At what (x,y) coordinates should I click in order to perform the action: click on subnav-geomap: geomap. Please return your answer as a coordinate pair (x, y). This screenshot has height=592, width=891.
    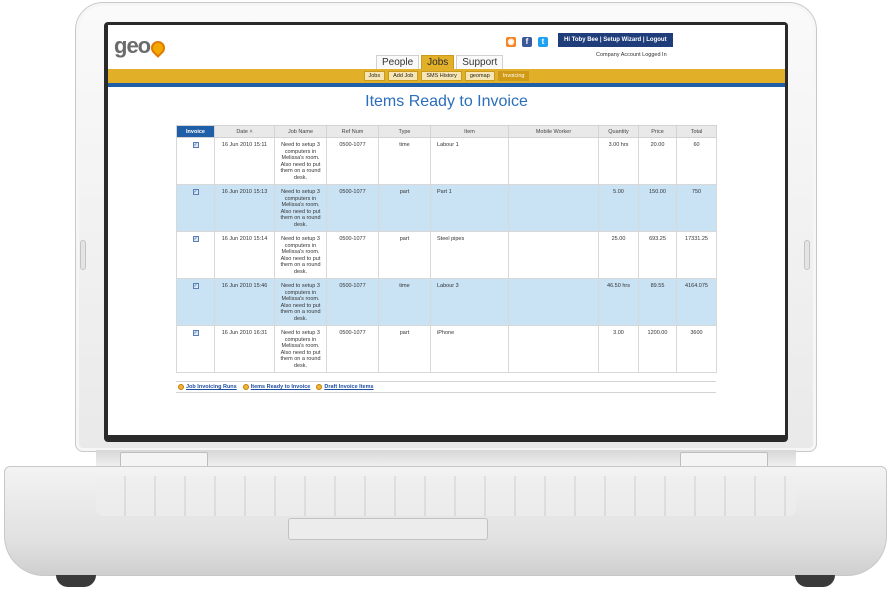
    Looking at the image, I should click on (479, 76).